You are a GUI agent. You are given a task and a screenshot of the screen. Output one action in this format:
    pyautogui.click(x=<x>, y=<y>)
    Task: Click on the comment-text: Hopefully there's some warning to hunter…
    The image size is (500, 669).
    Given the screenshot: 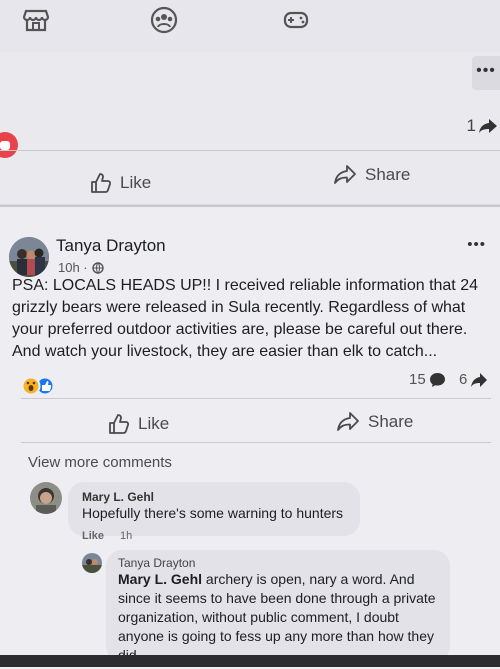 What is the action you would take?
    pyautogui.click(x=213, y=513)
    